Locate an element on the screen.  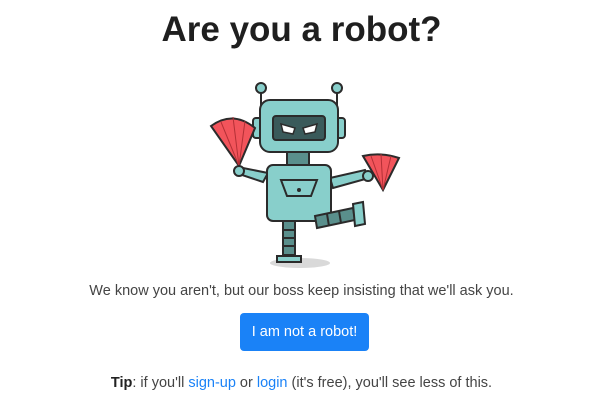
robot-chest-button is located at coordinates (299, 190).